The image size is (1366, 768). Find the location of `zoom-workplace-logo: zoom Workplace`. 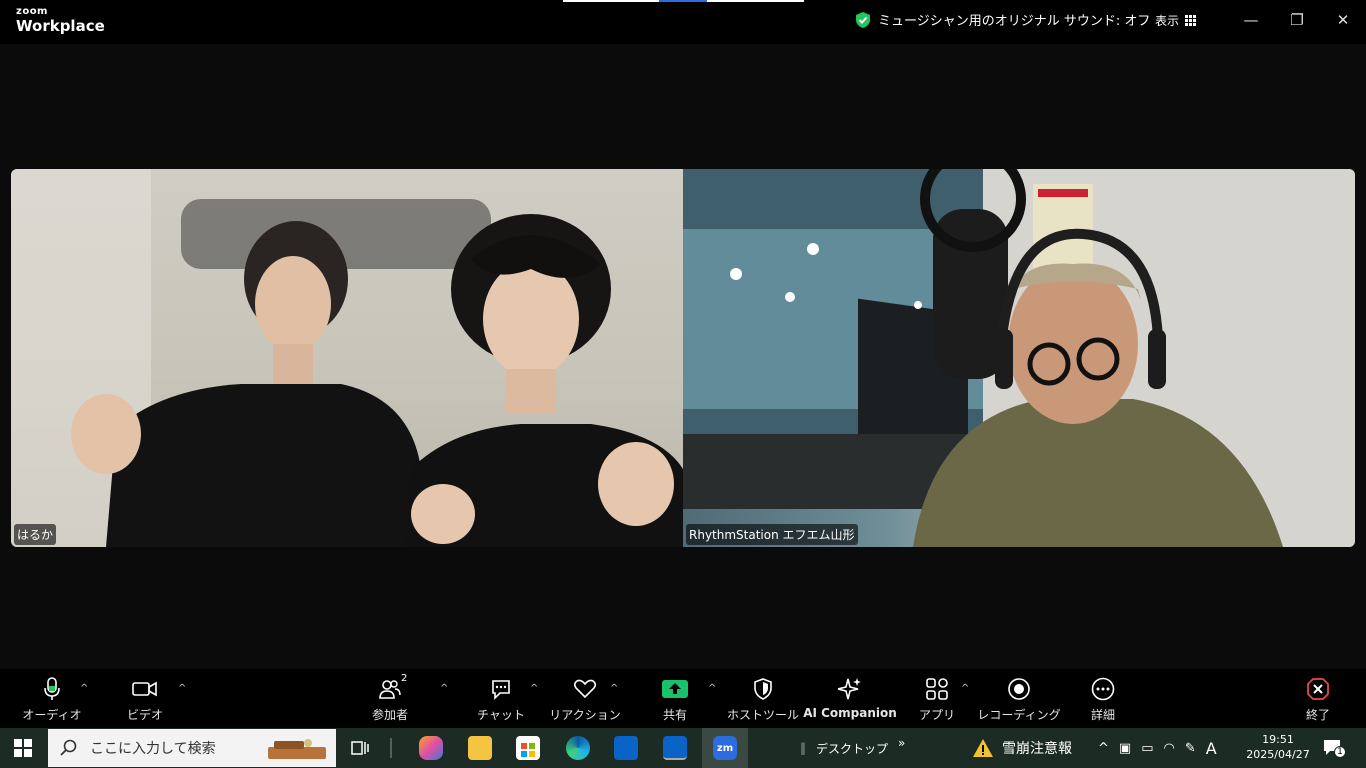

zoom-workplace-logo: zoom Workplace is located at coordinates (60, 20).